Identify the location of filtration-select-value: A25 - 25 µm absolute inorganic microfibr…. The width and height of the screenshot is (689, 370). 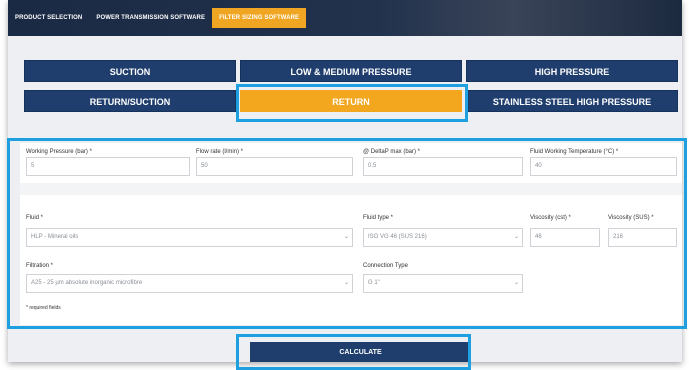
(87, 283).